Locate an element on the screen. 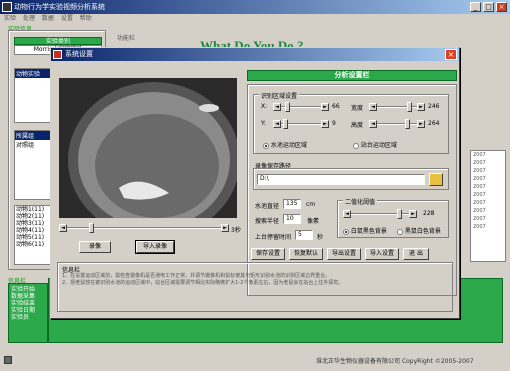 The height and width of the screenshot is (371, 510). info-line: 实验结束 is located at coordinates (23, 303).